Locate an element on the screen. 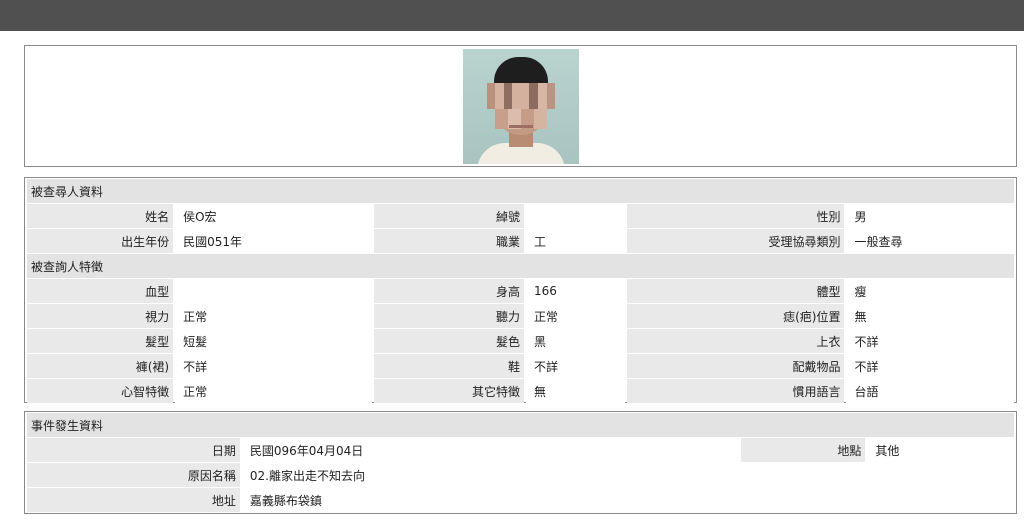 The width and height of the screenshot is (1024, 520). feature-row: 血型 身高 166 體型 瘦 is located at coordinates (520, 291).